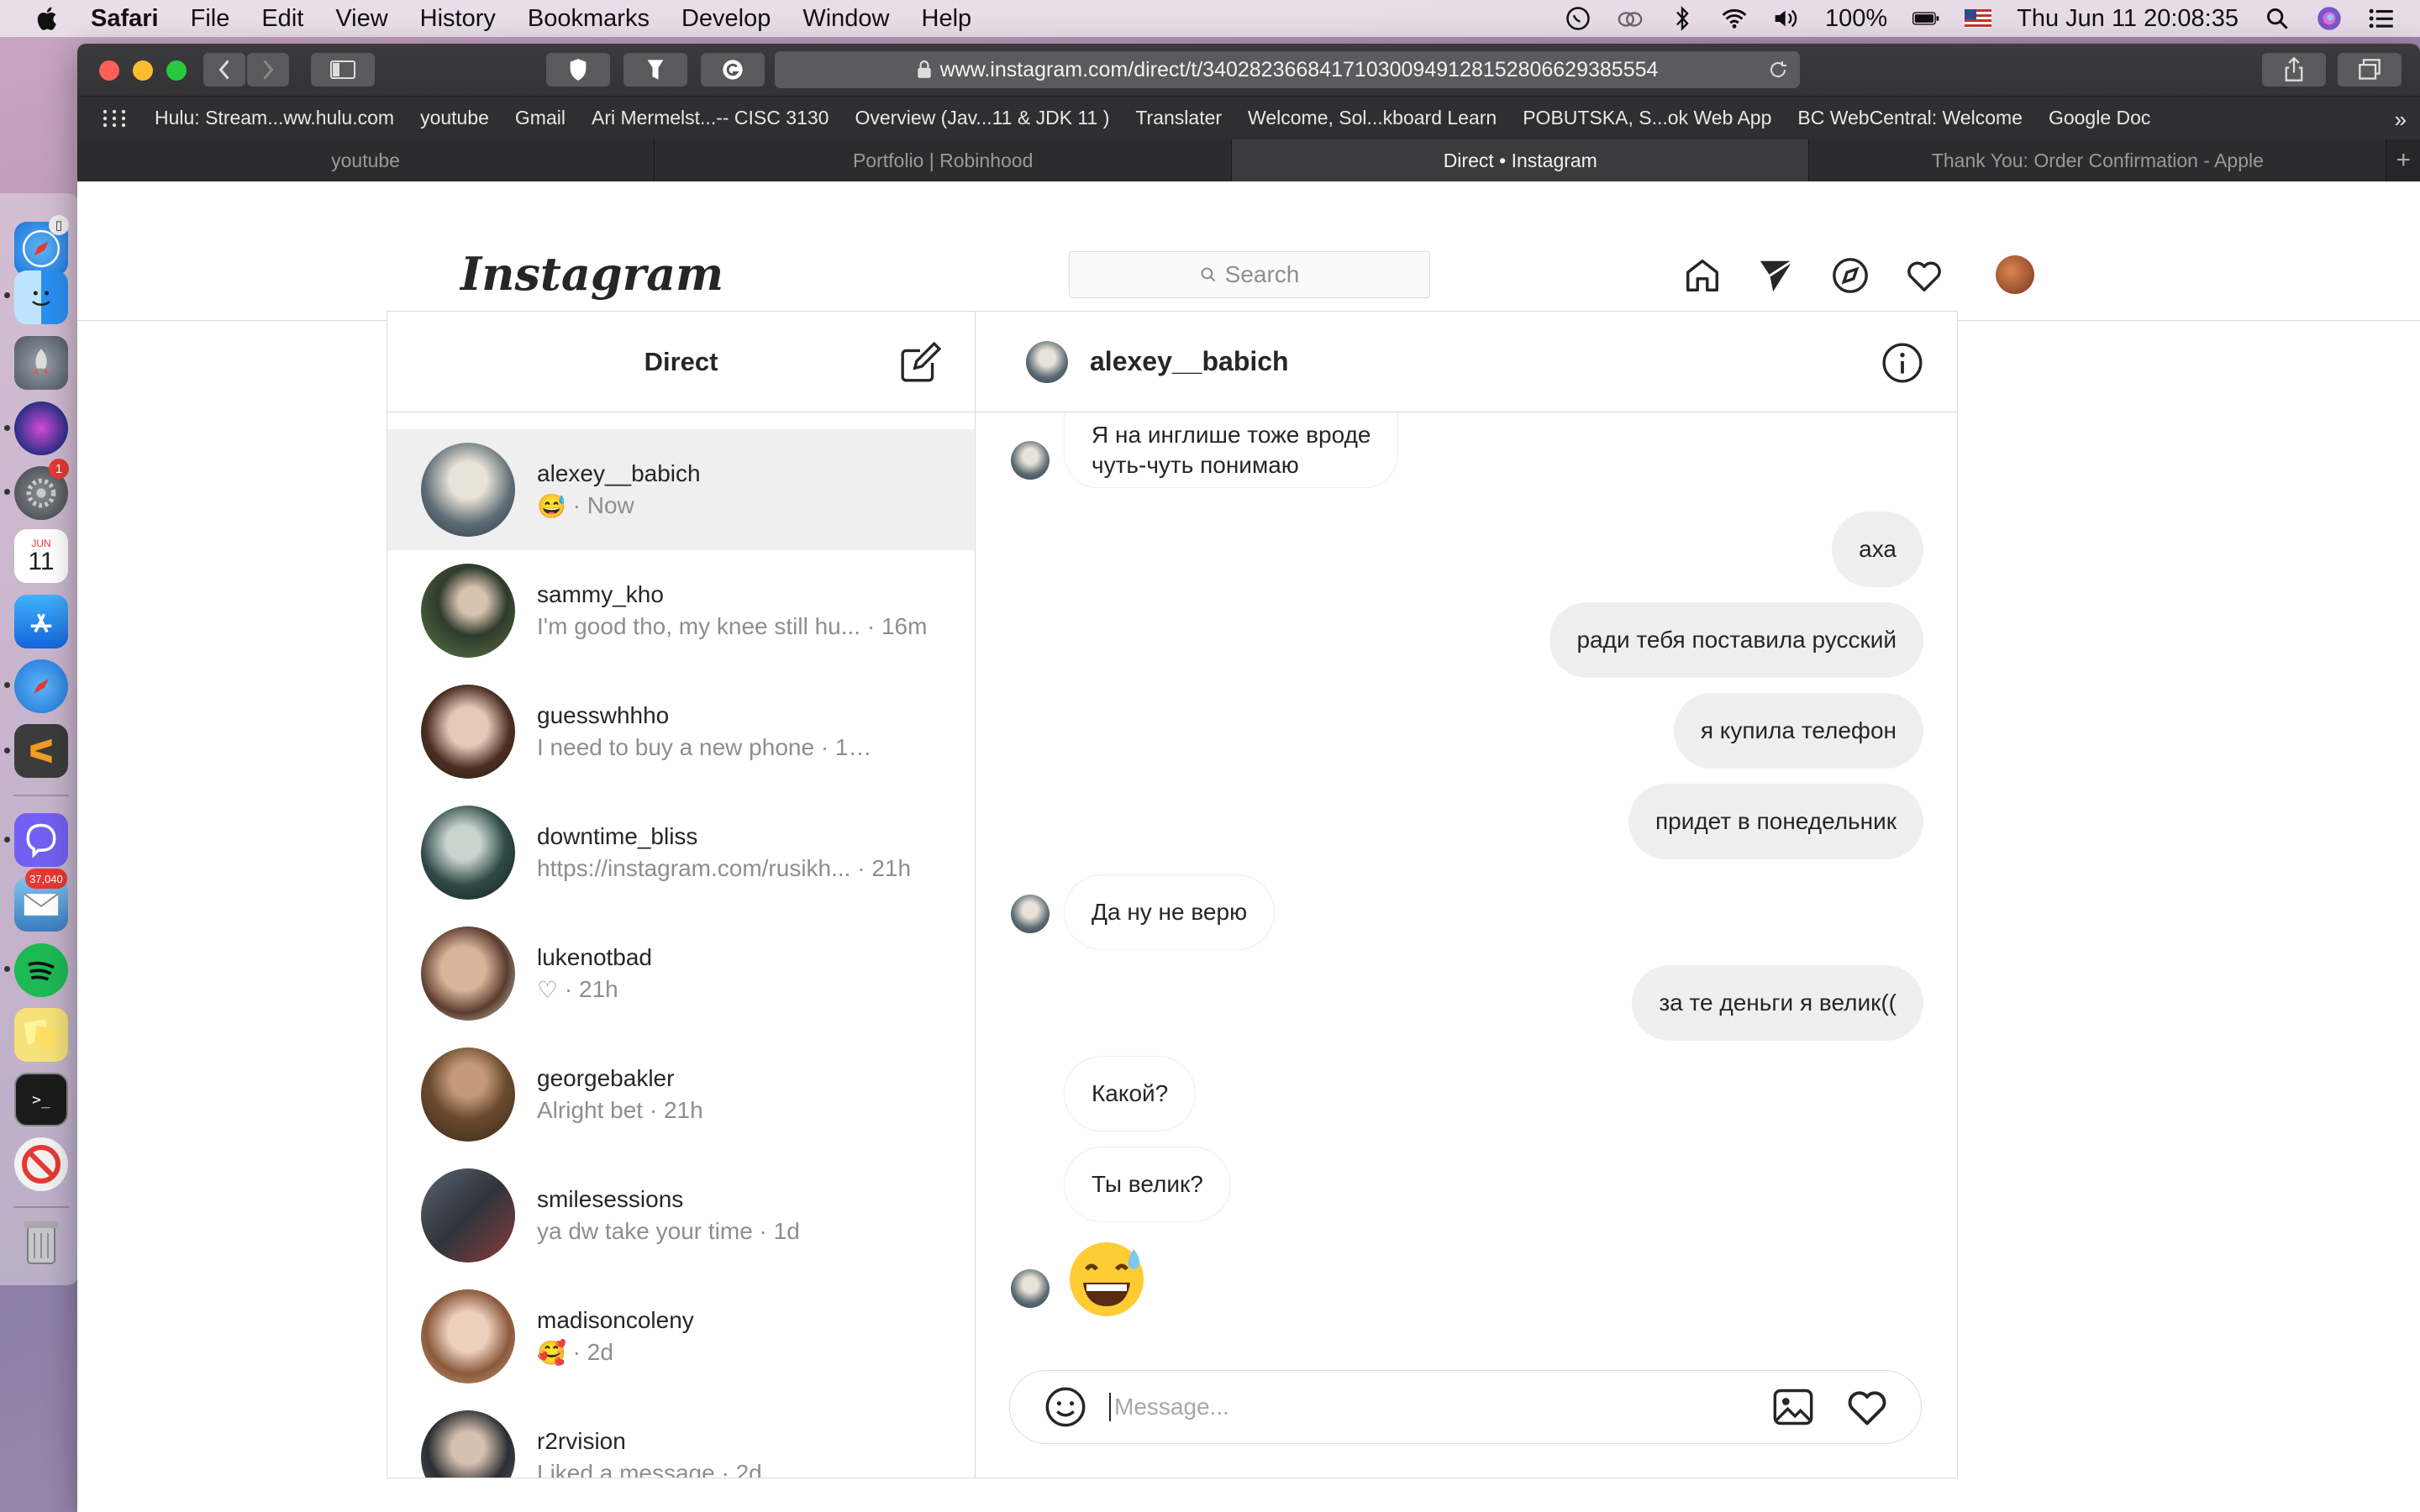 The height and width of the screenshot is (1512, 2420). What do you see at coordinates (681, 1336) in the screenshot?
I see `thread-item: madisoncoleny 🥰 · 2d` at bounding box center [681, 1336].